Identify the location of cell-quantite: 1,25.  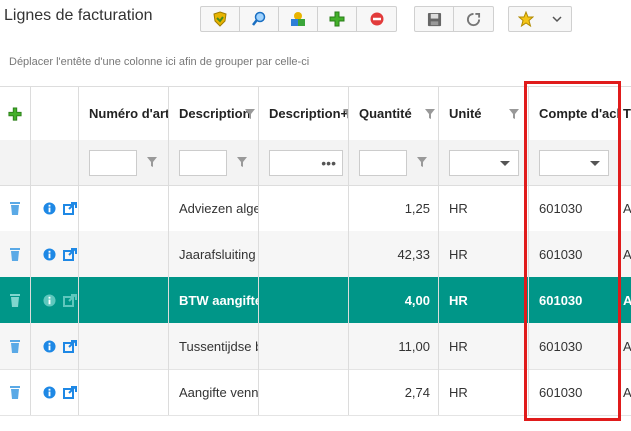
(394, 208).